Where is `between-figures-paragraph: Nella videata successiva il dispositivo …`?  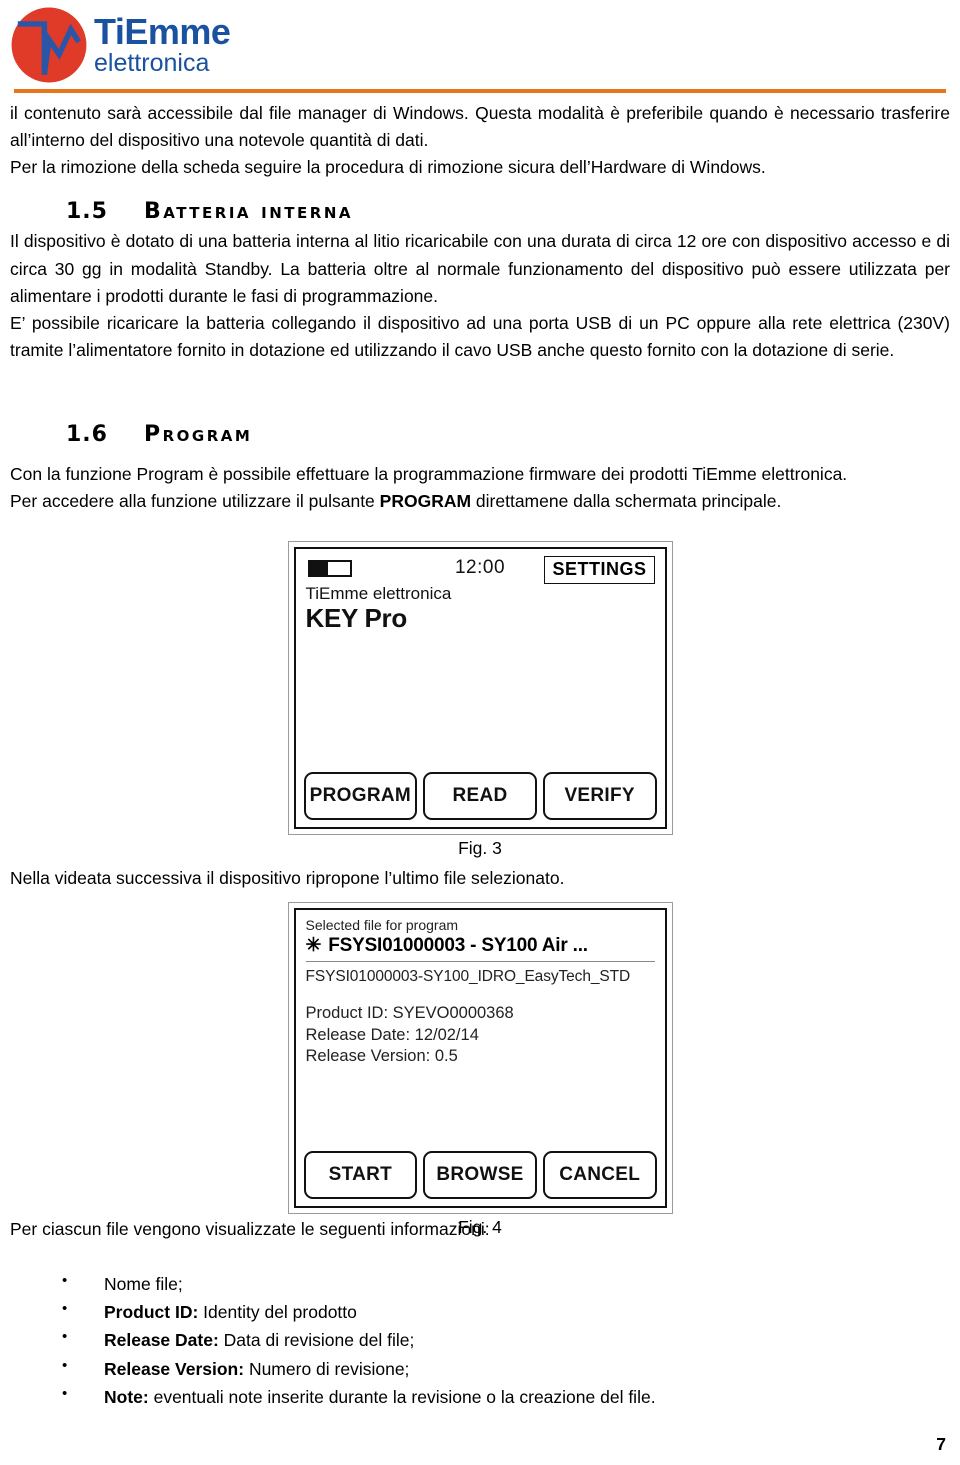
between-figures-paragraph: Nella videata successiva il dispositivo … is located at coordinates (287, 878).